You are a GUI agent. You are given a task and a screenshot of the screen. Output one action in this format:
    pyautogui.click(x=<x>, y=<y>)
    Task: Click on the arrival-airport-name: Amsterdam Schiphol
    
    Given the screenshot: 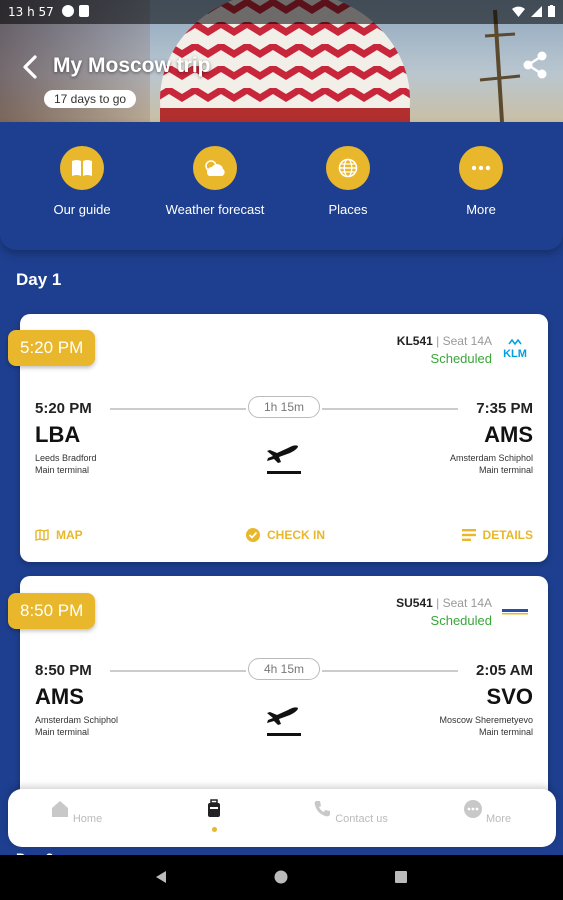 What is the action you would take?
    pyautogui.click(x=491, y=458)
    